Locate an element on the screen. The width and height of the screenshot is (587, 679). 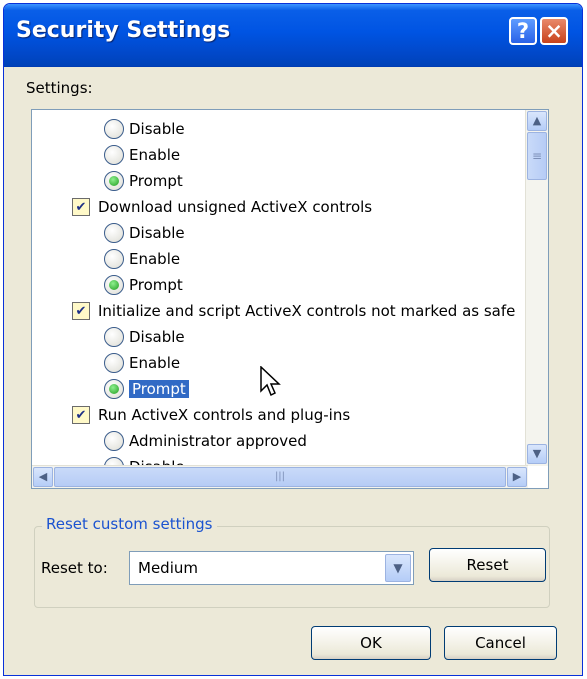
ok-button: OK is located at coordinates (371, 643).